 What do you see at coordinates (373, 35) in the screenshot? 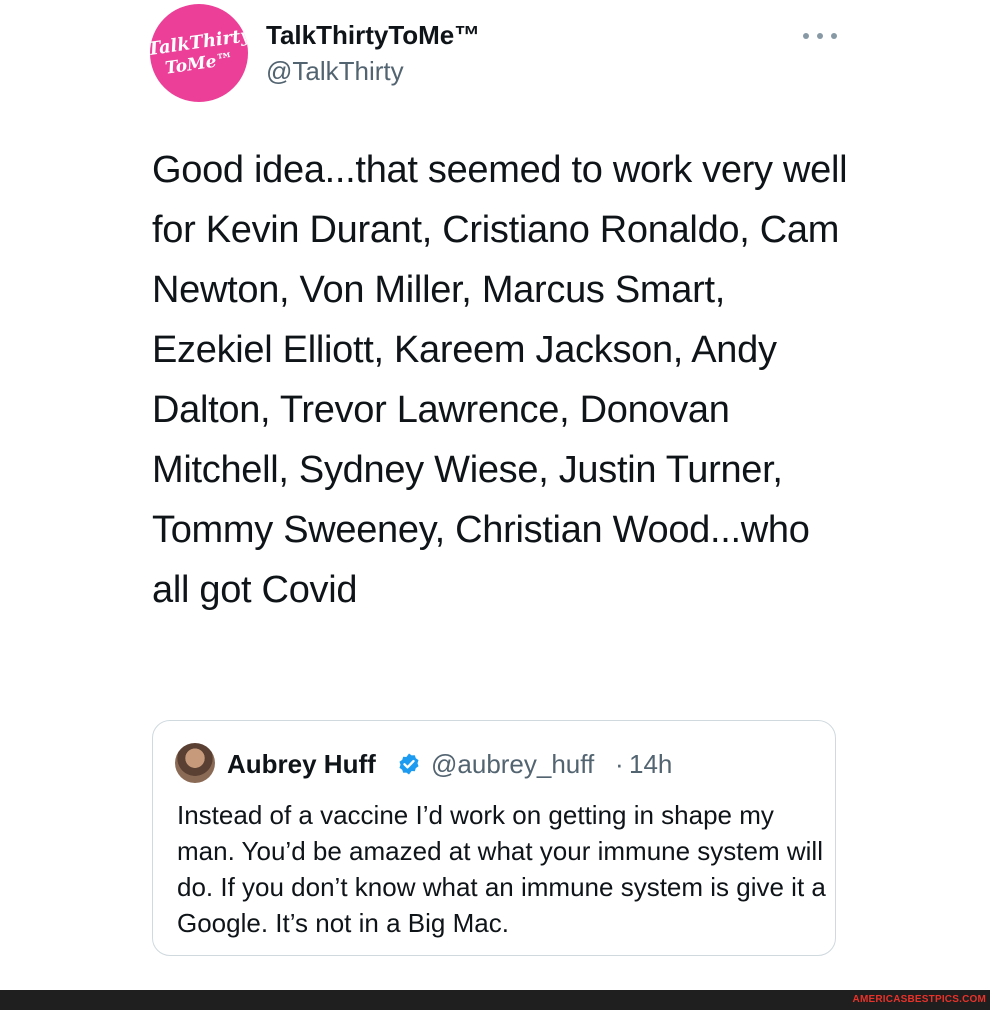
I see `author-name: TalkThirtyToMe™` at bounding box center [373, 35].